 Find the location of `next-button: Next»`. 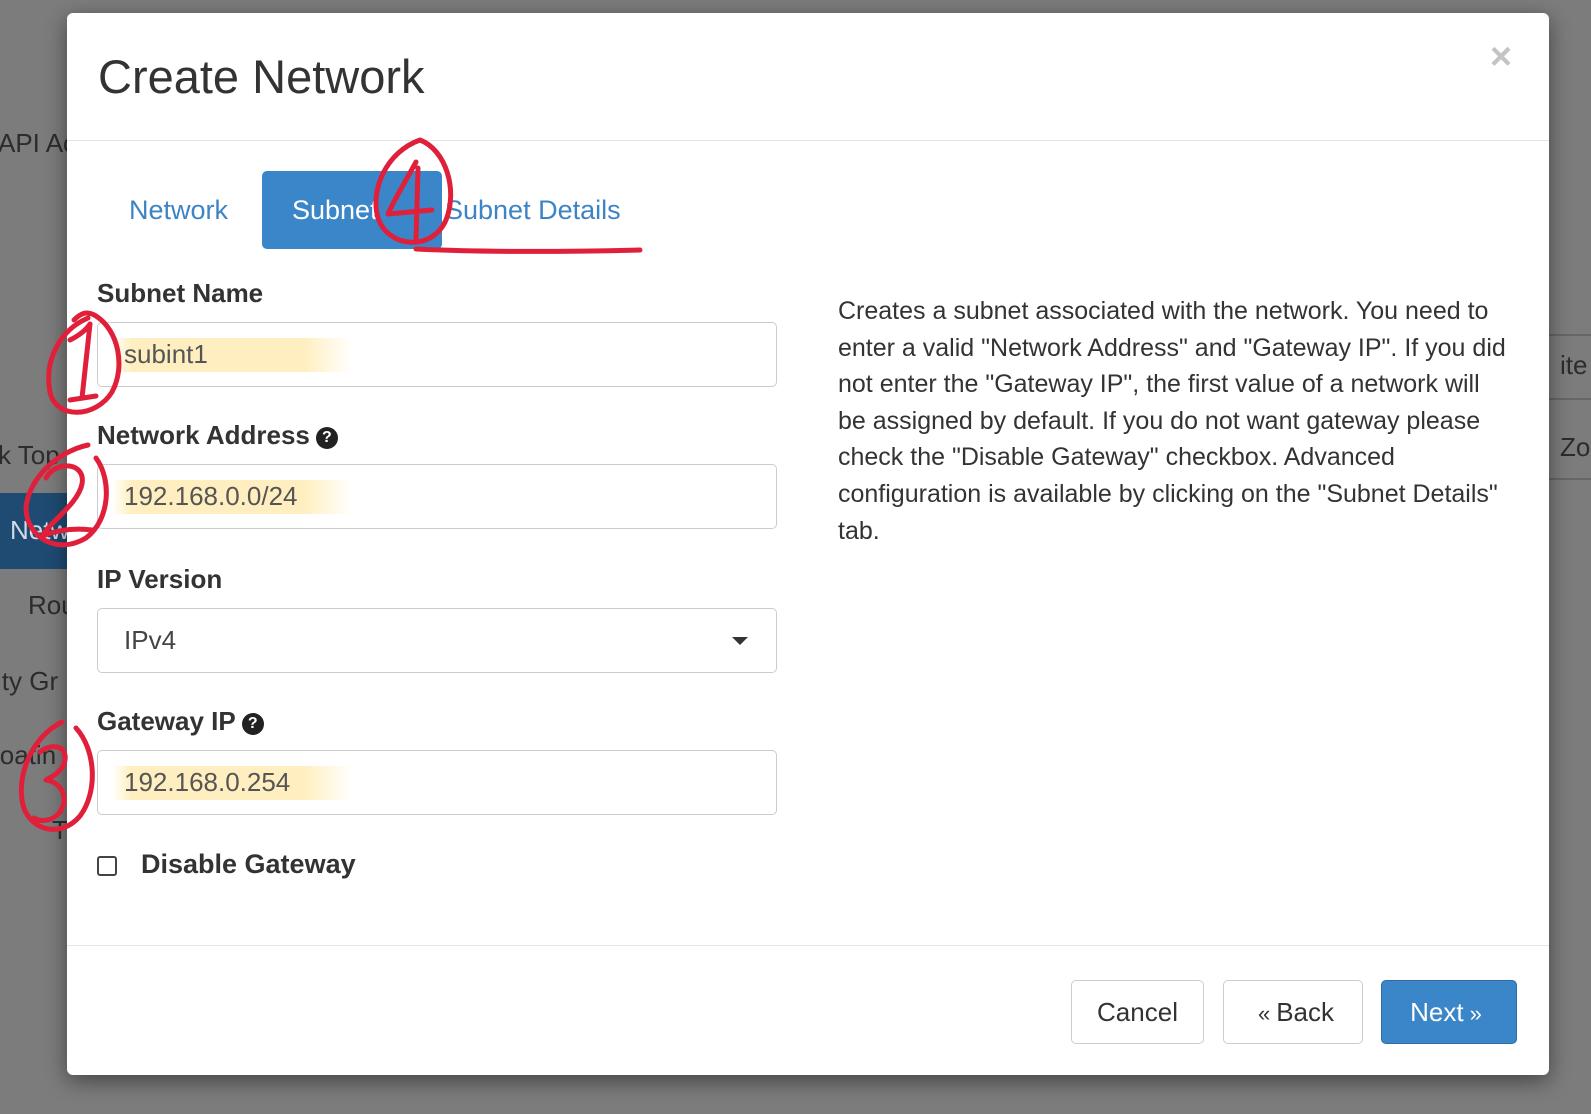

next-button: Next» is located at coordinates (1449, 1012).